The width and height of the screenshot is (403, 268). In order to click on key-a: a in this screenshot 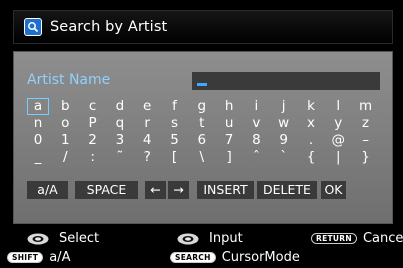, I will do `click(38, 106)`.